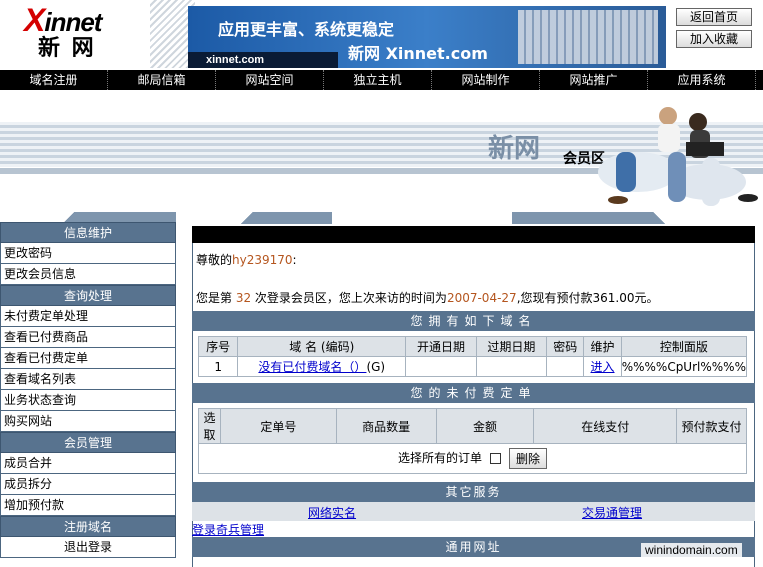 Image resolution: width=763 pixels, height=567 pixels. I want to click on col-maintain: 维护, so click(602, 346).